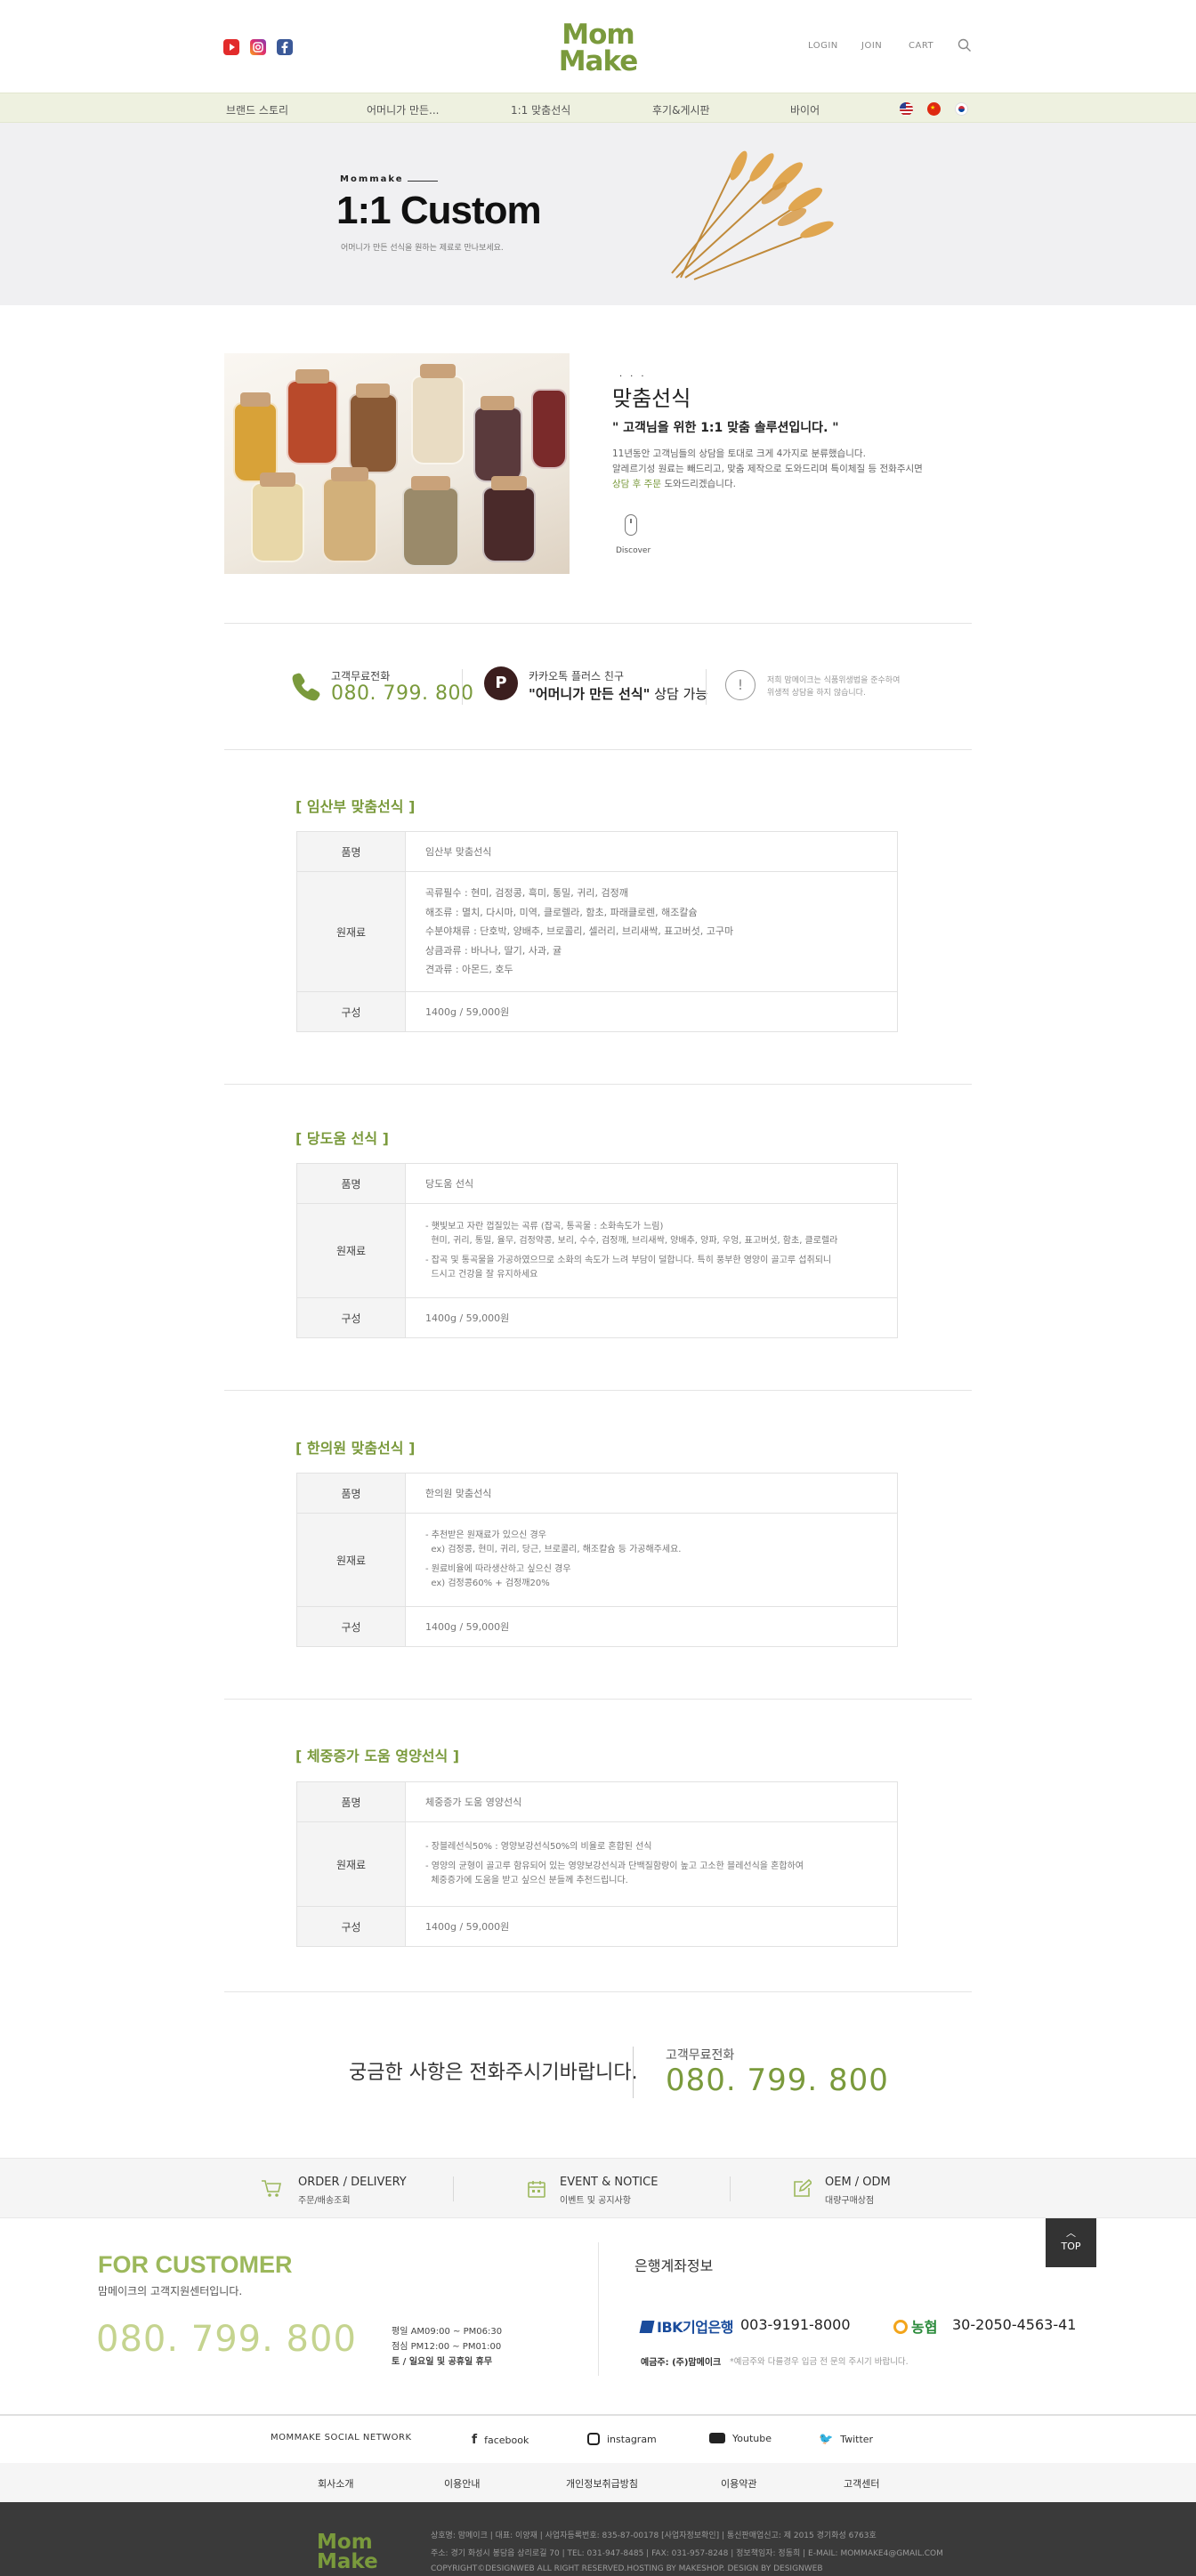 This screenshot has width=1196, height=2576. What do you see at coordinates (352, 2182) in the screenshot?
I see `quick-order-title: ORDER / DELIVERY` at bounding box center [352, 2182].